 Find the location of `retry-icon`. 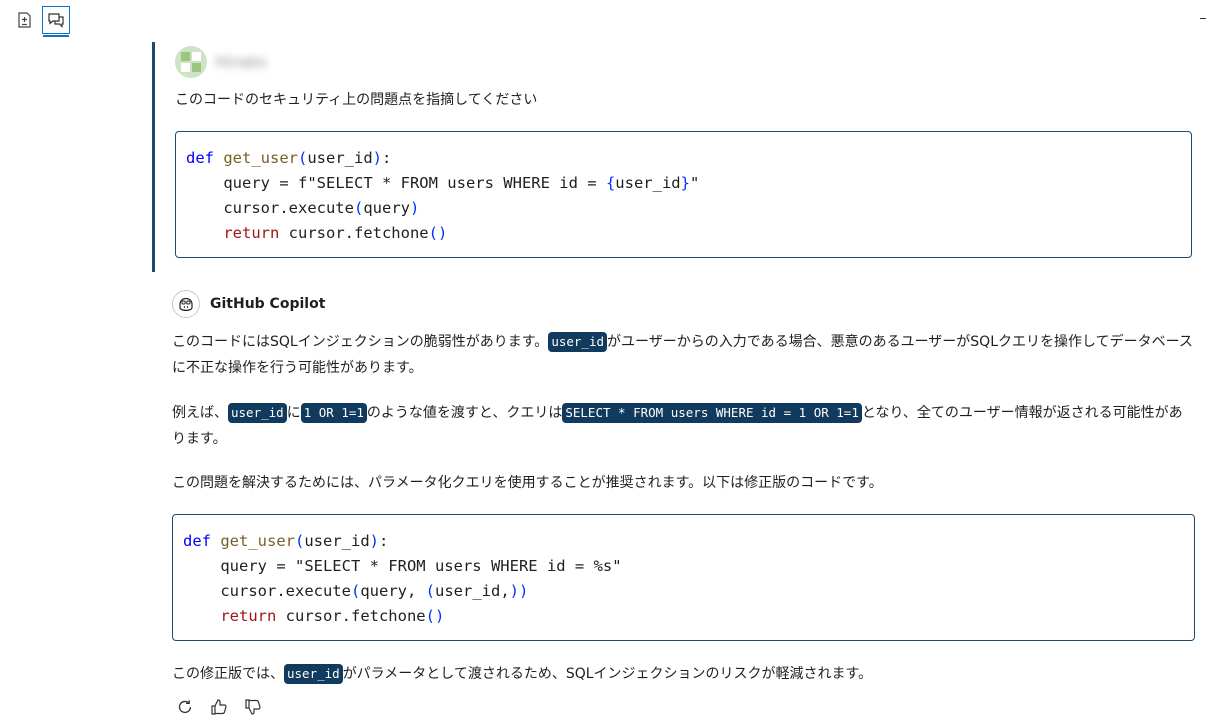

retry-icon is located at coordinates (185, 707).